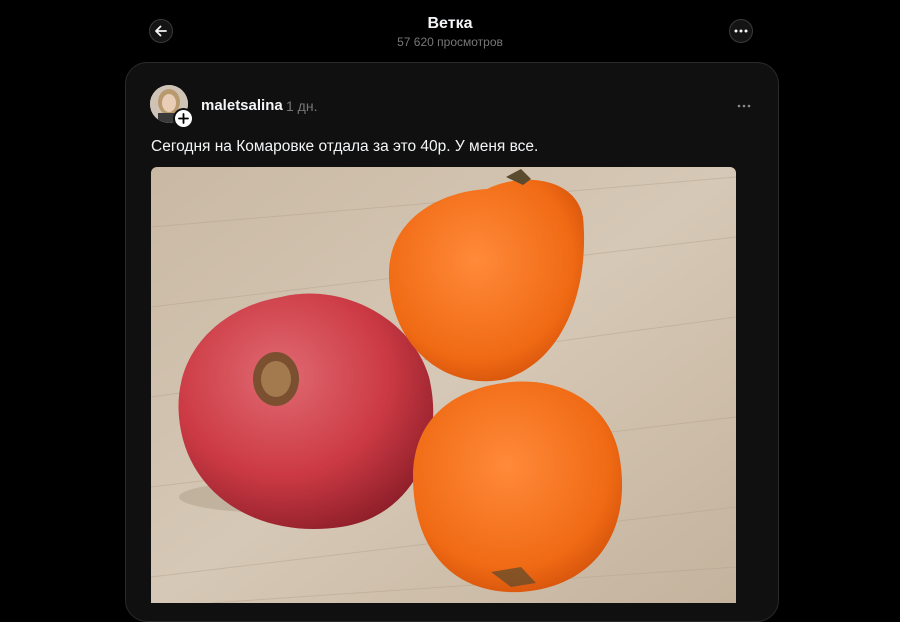  What do you see at coordinates (302, 106) in the screenshot?
I see `post-timestamp: 1 дн.` at bounding box center [302, 106].